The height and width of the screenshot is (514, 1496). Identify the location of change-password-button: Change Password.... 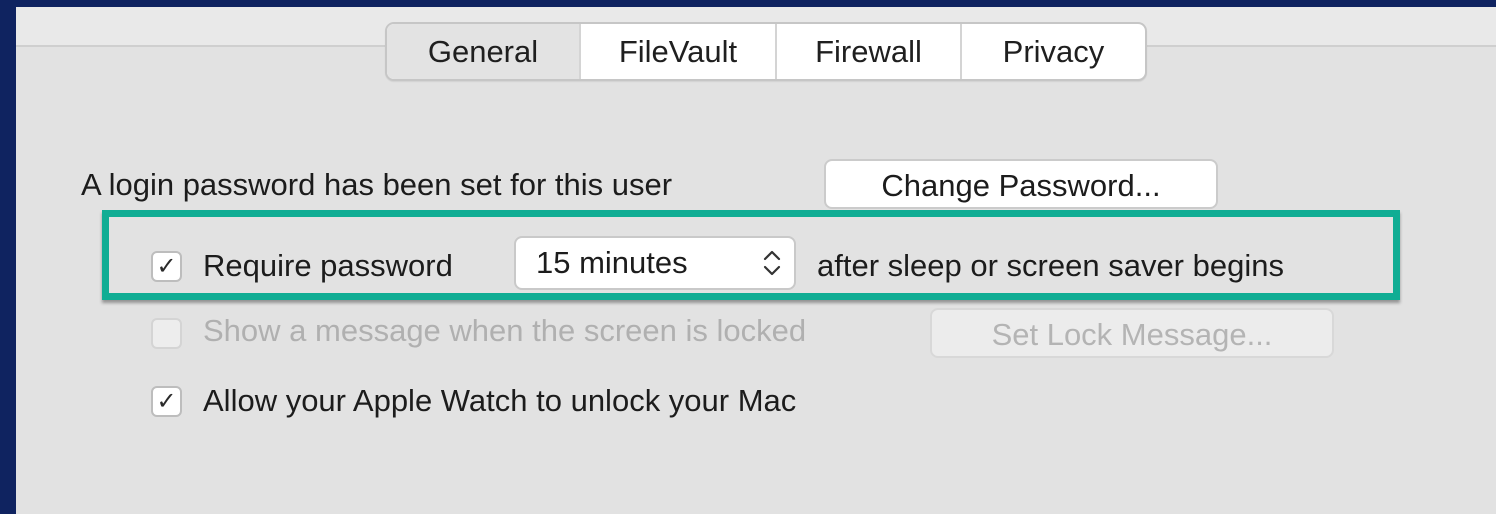
(1021, 184).